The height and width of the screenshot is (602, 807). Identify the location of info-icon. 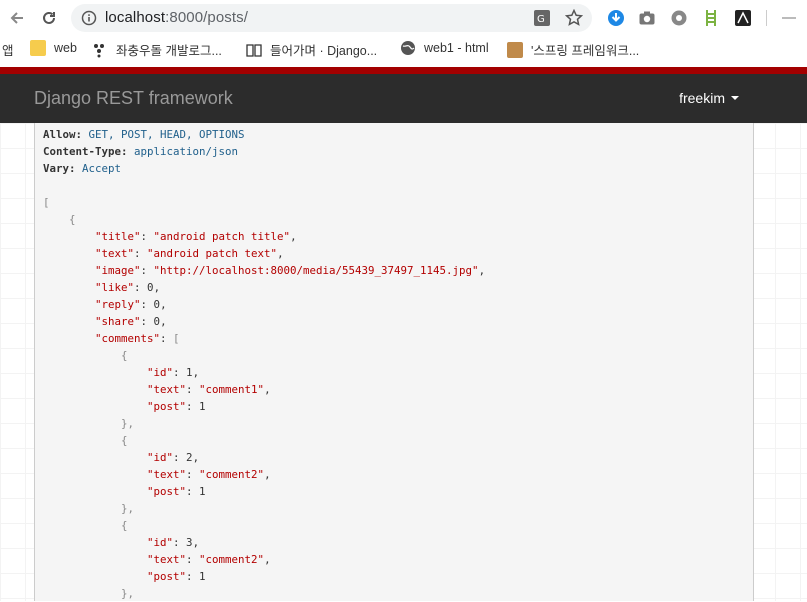
(89, 18).